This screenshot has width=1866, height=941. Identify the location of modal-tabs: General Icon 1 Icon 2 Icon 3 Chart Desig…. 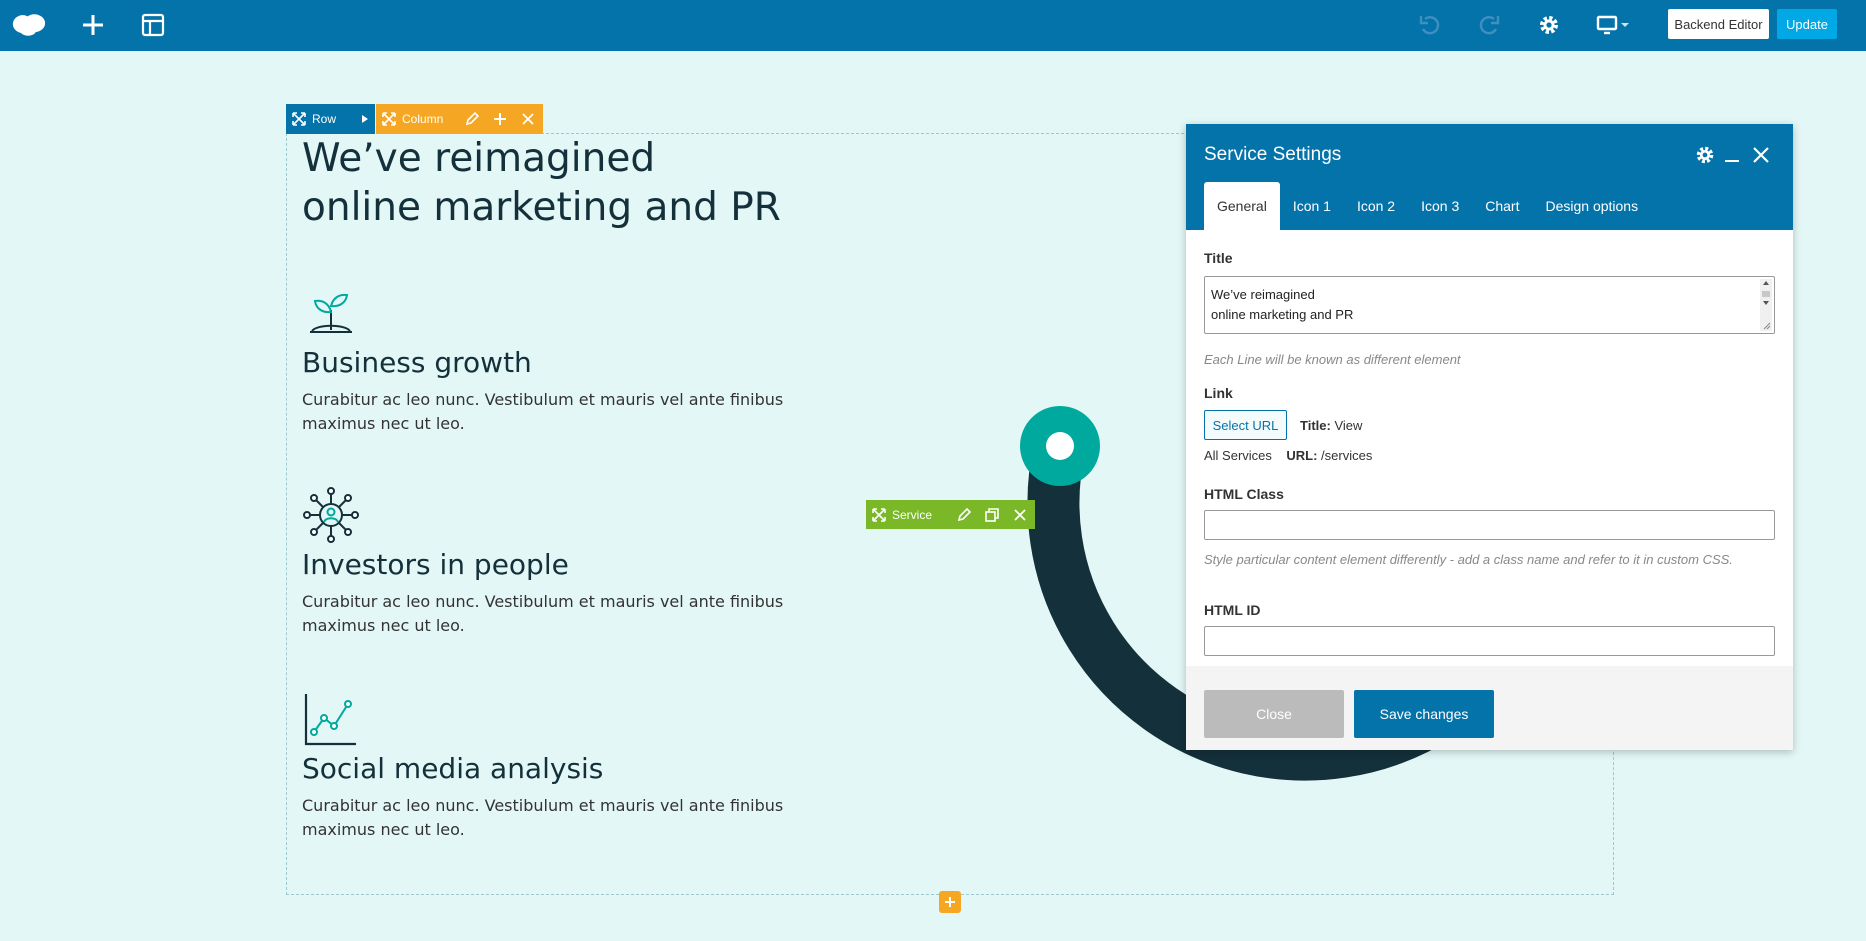
(1427, 206).